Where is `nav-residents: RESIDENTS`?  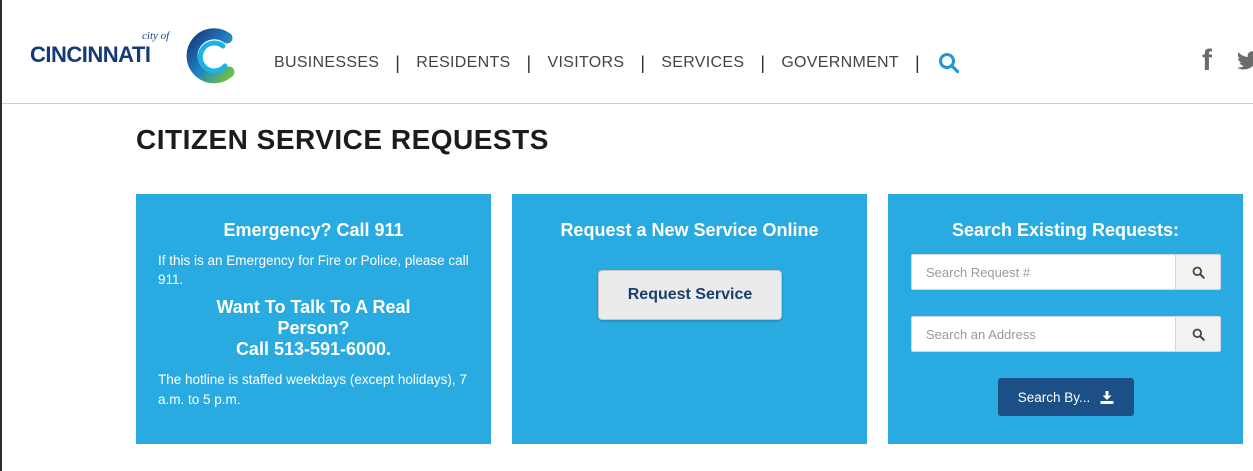 nav-residents: RESIDENTS is located at coordinates (463, 63).